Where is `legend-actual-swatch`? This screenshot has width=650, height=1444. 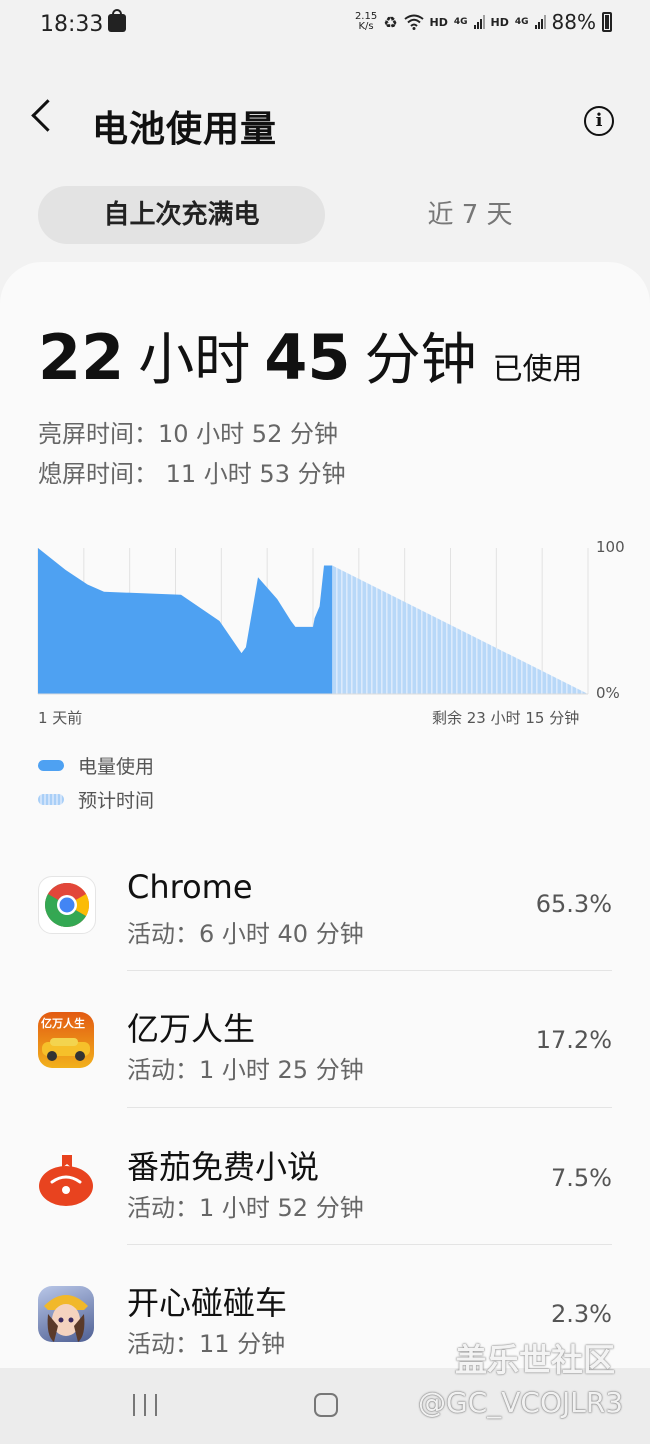 legend-actual-swatch is located at coordinates (51, 765).